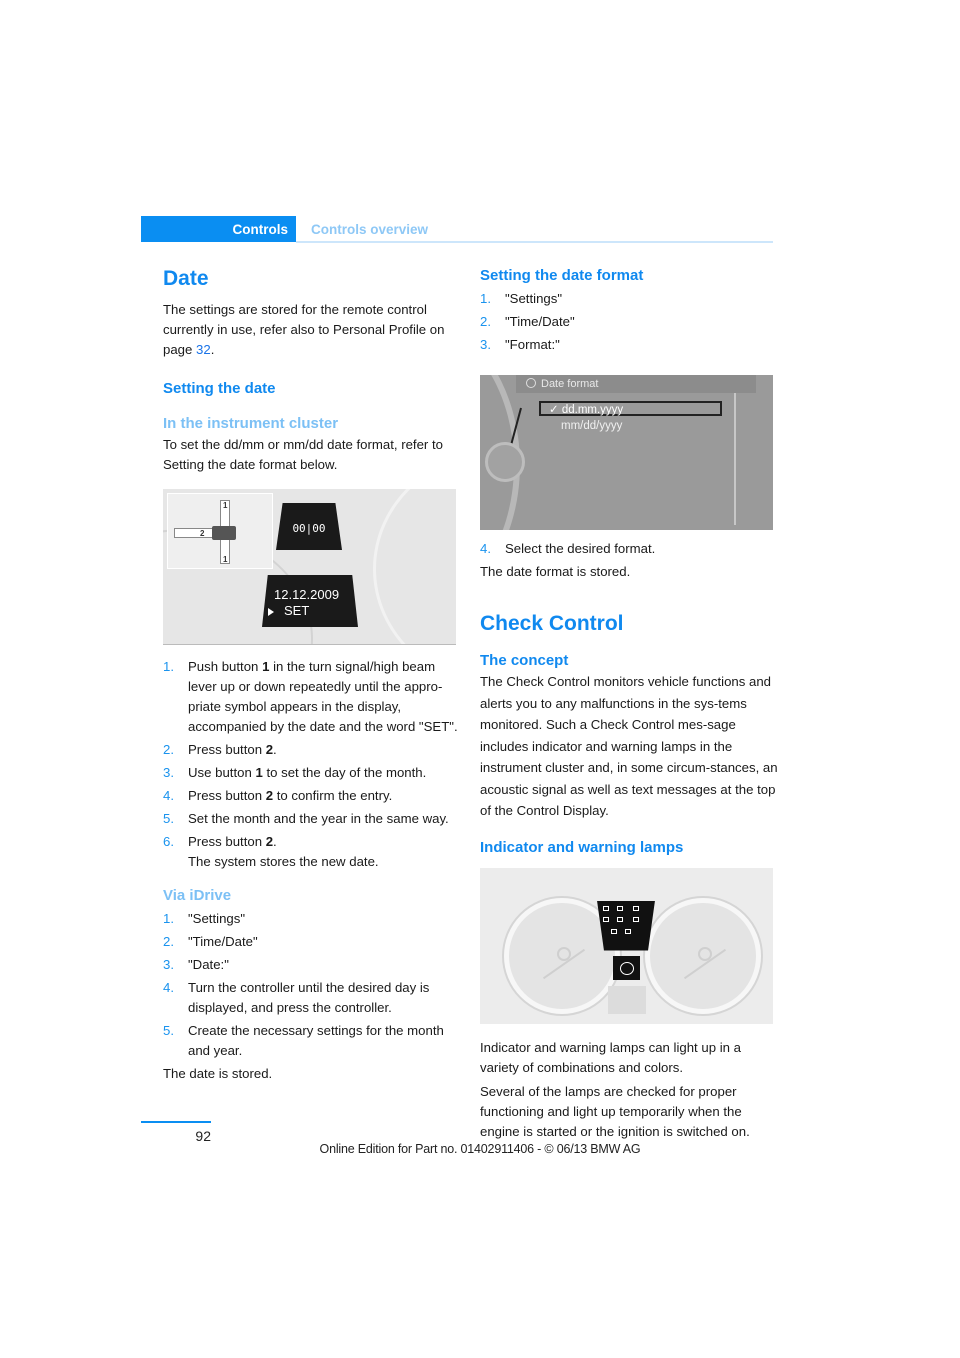 The image size is (960, 1358). What do you see at coordinates (630, 408) in the screenshot?
I see `option-dd-mm-yyyy: ✓ dd.mm.yyyy` at bounding box center [630, 408].